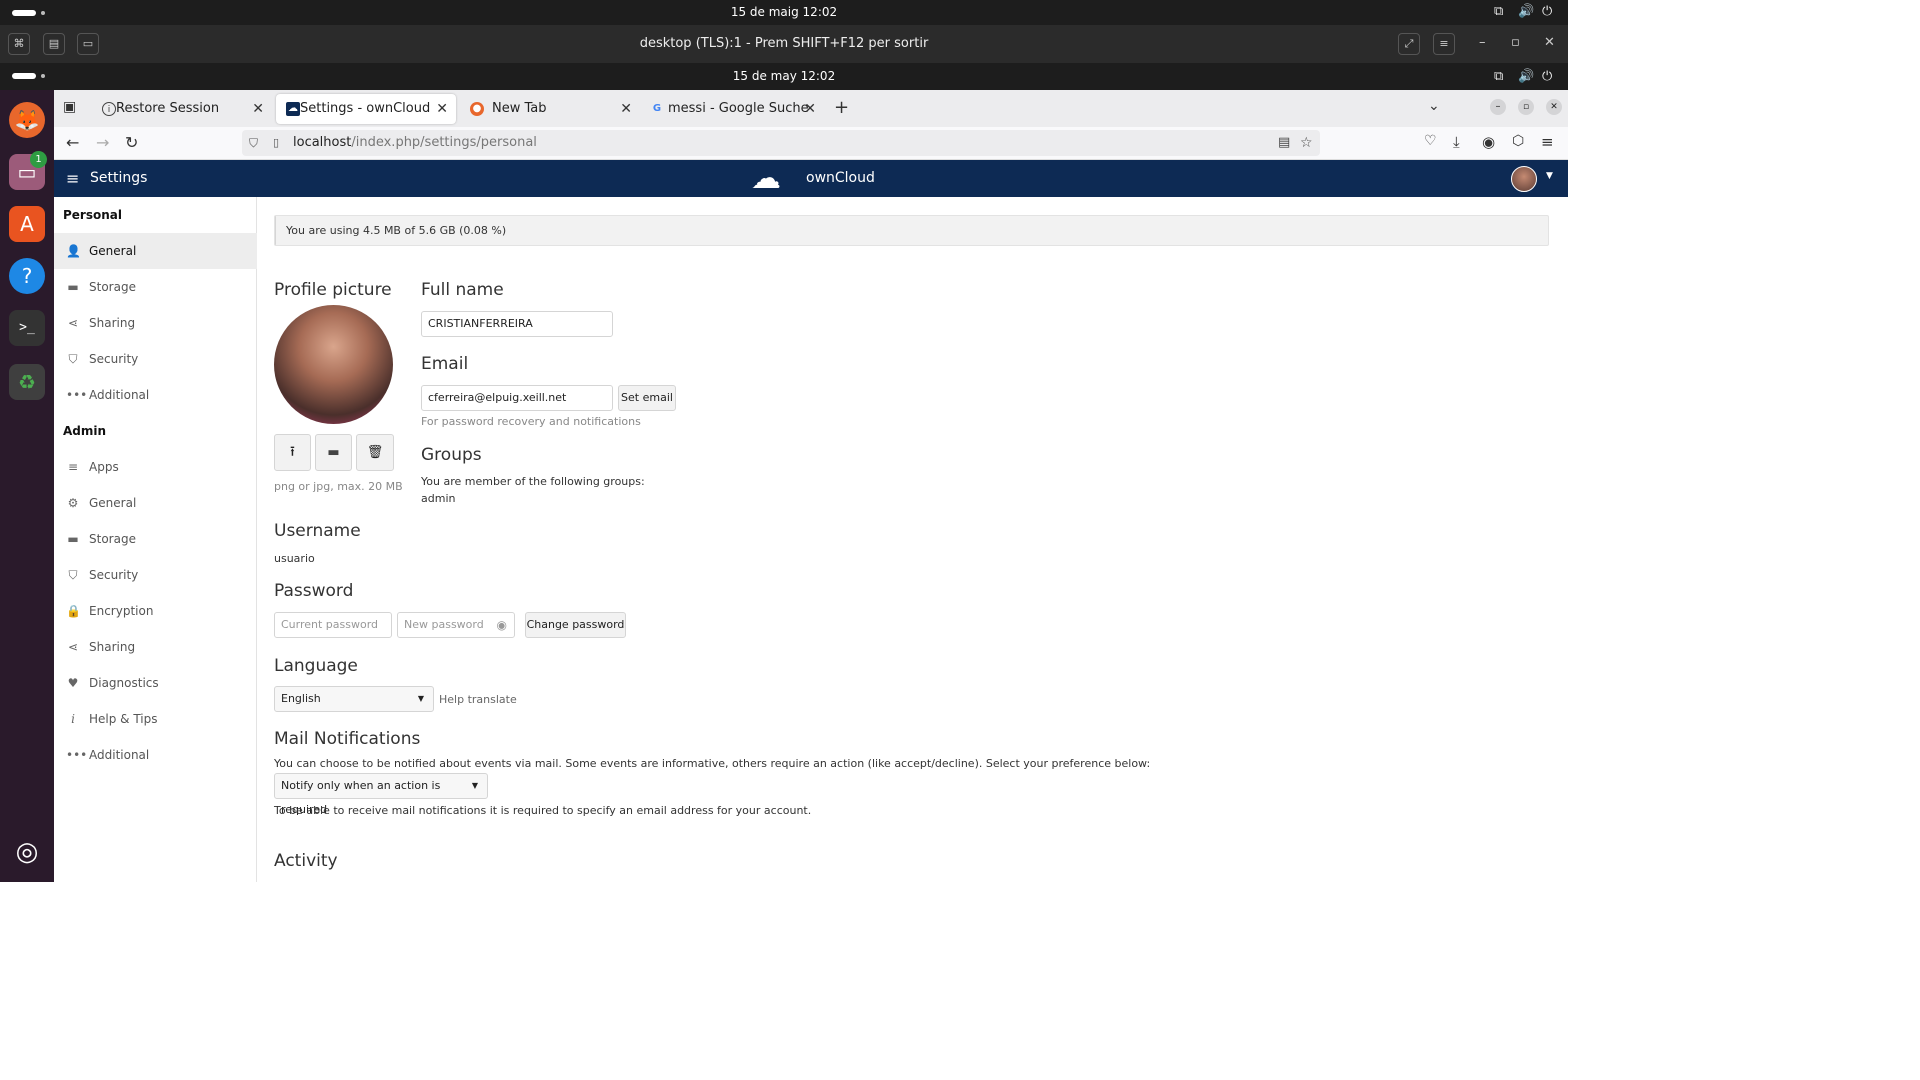 The width and height of the screenshot is (1920, 1080). I want to click on help-icon: ?, so click(27, 276).